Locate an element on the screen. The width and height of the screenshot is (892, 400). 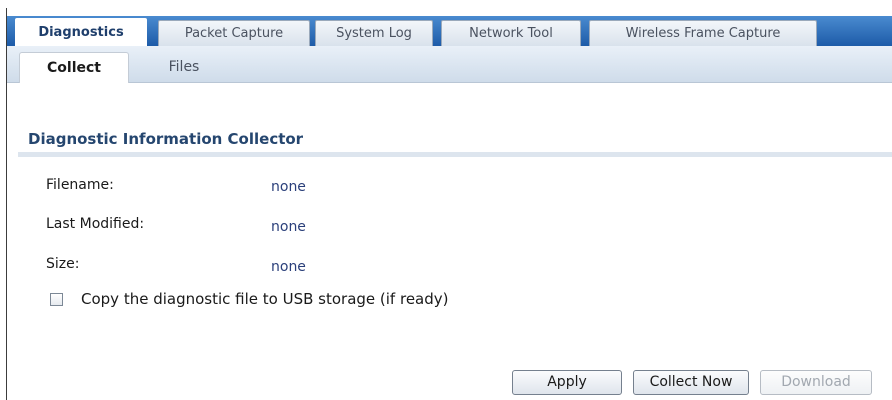
last-modified-label: Last Modified: is located at coordinates (95, 224).